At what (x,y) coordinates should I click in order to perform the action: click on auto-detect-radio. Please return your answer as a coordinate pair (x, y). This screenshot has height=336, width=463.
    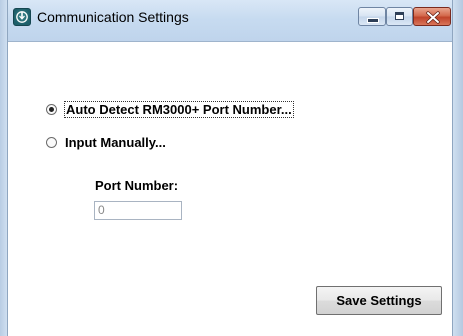
    Looking at the image, I should click on (51, 109).